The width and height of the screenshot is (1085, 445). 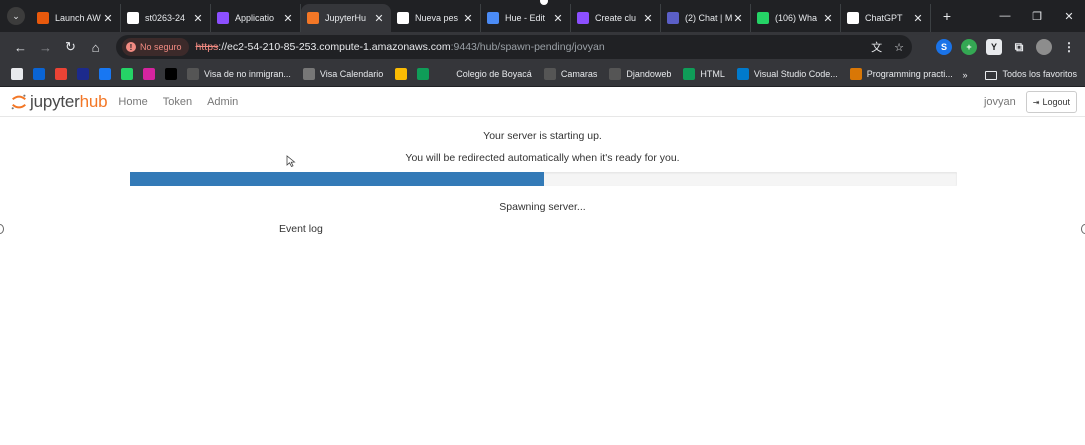 What do you see at coordinates (223, 18) in the screenshot?
I see `emr-icon` at bounding box center [223, 18].